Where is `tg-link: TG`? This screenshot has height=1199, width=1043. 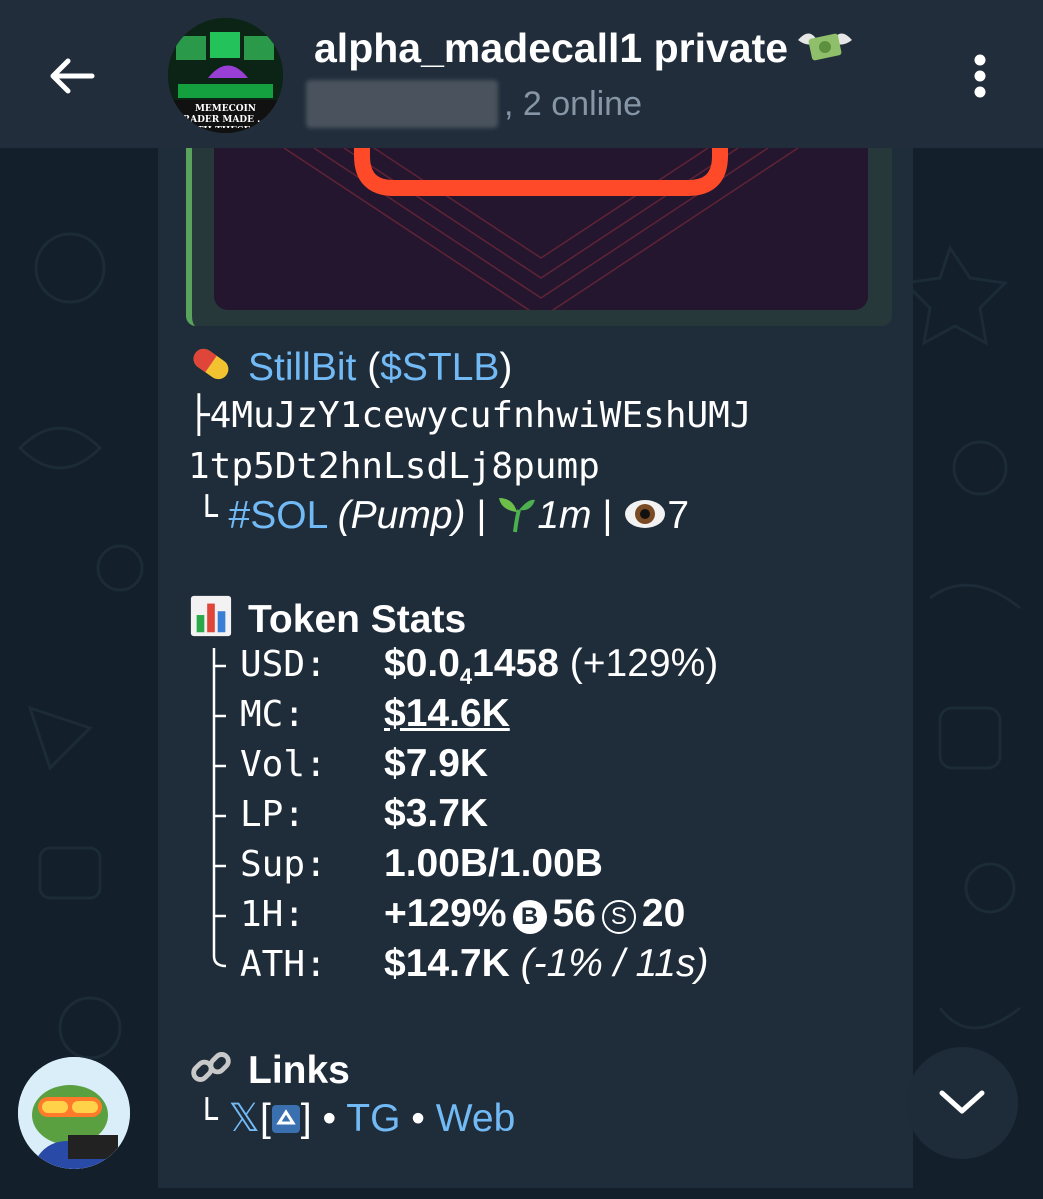
tg-link: TG is located at coordinates (373, 1118).